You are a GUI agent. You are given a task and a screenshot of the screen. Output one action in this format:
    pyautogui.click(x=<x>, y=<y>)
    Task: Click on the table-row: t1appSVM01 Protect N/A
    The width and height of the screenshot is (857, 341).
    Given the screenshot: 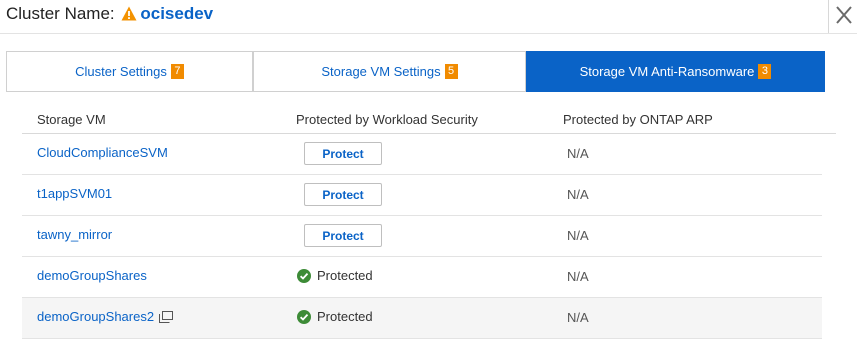 What is the action you would take?
    pyautogui.click(x=422, y=195)
    